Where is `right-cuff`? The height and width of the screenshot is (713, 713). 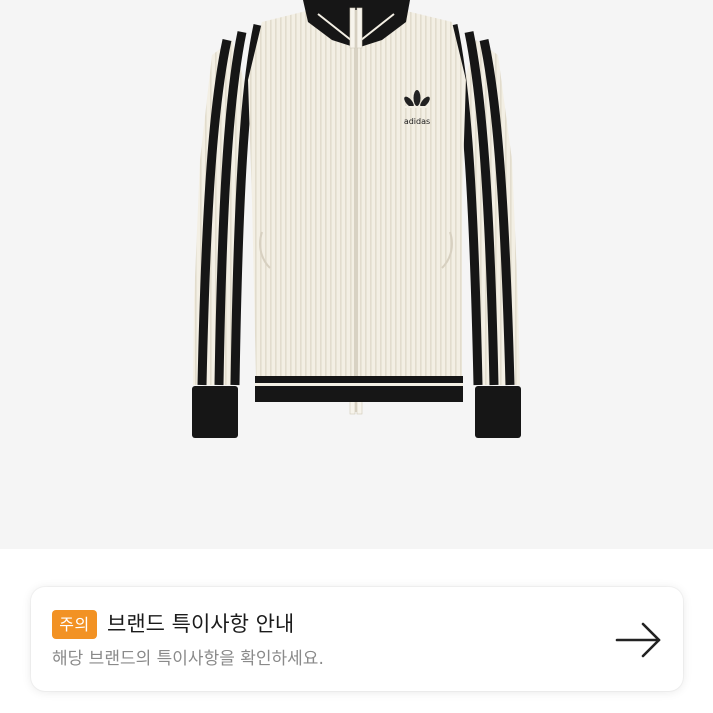 right-cuff is located at coordinates (498, 412).